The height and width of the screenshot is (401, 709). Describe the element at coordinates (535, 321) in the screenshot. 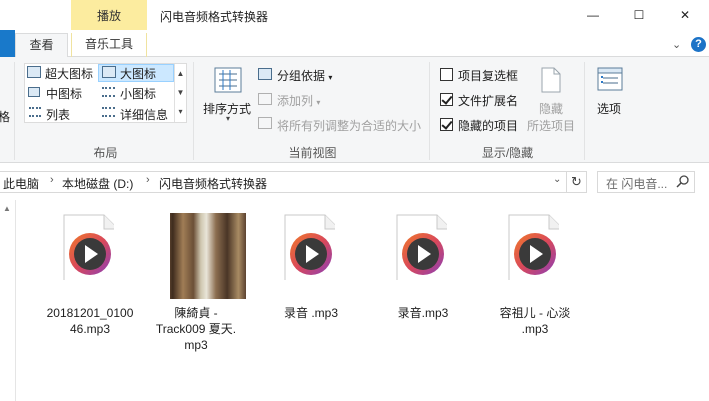

I see `file-name-label: 容祖儿 - 心淡 .mp3` at that location.